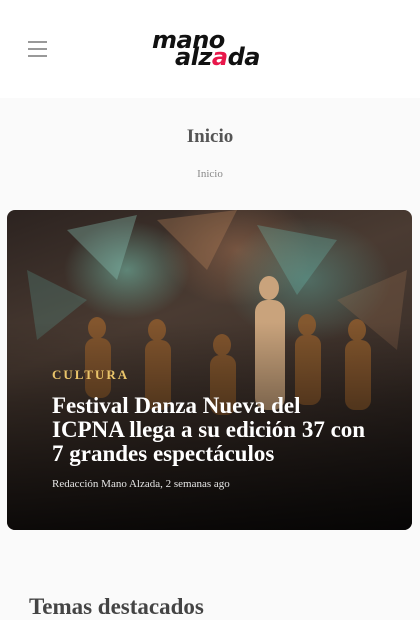  What do you see at coordinates (116, 606) in the screenshot?
I see `section-title-featured-topics: Temas destacados` at bounding box center [116, 606].